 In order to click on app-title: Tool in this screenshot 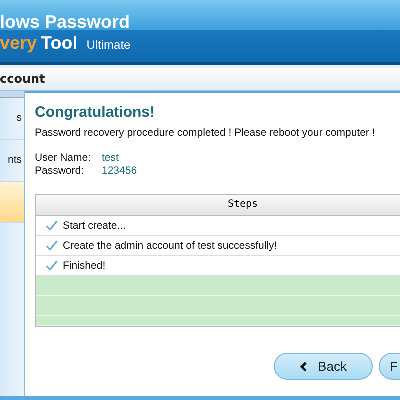, I will do `click(59, 42)`.